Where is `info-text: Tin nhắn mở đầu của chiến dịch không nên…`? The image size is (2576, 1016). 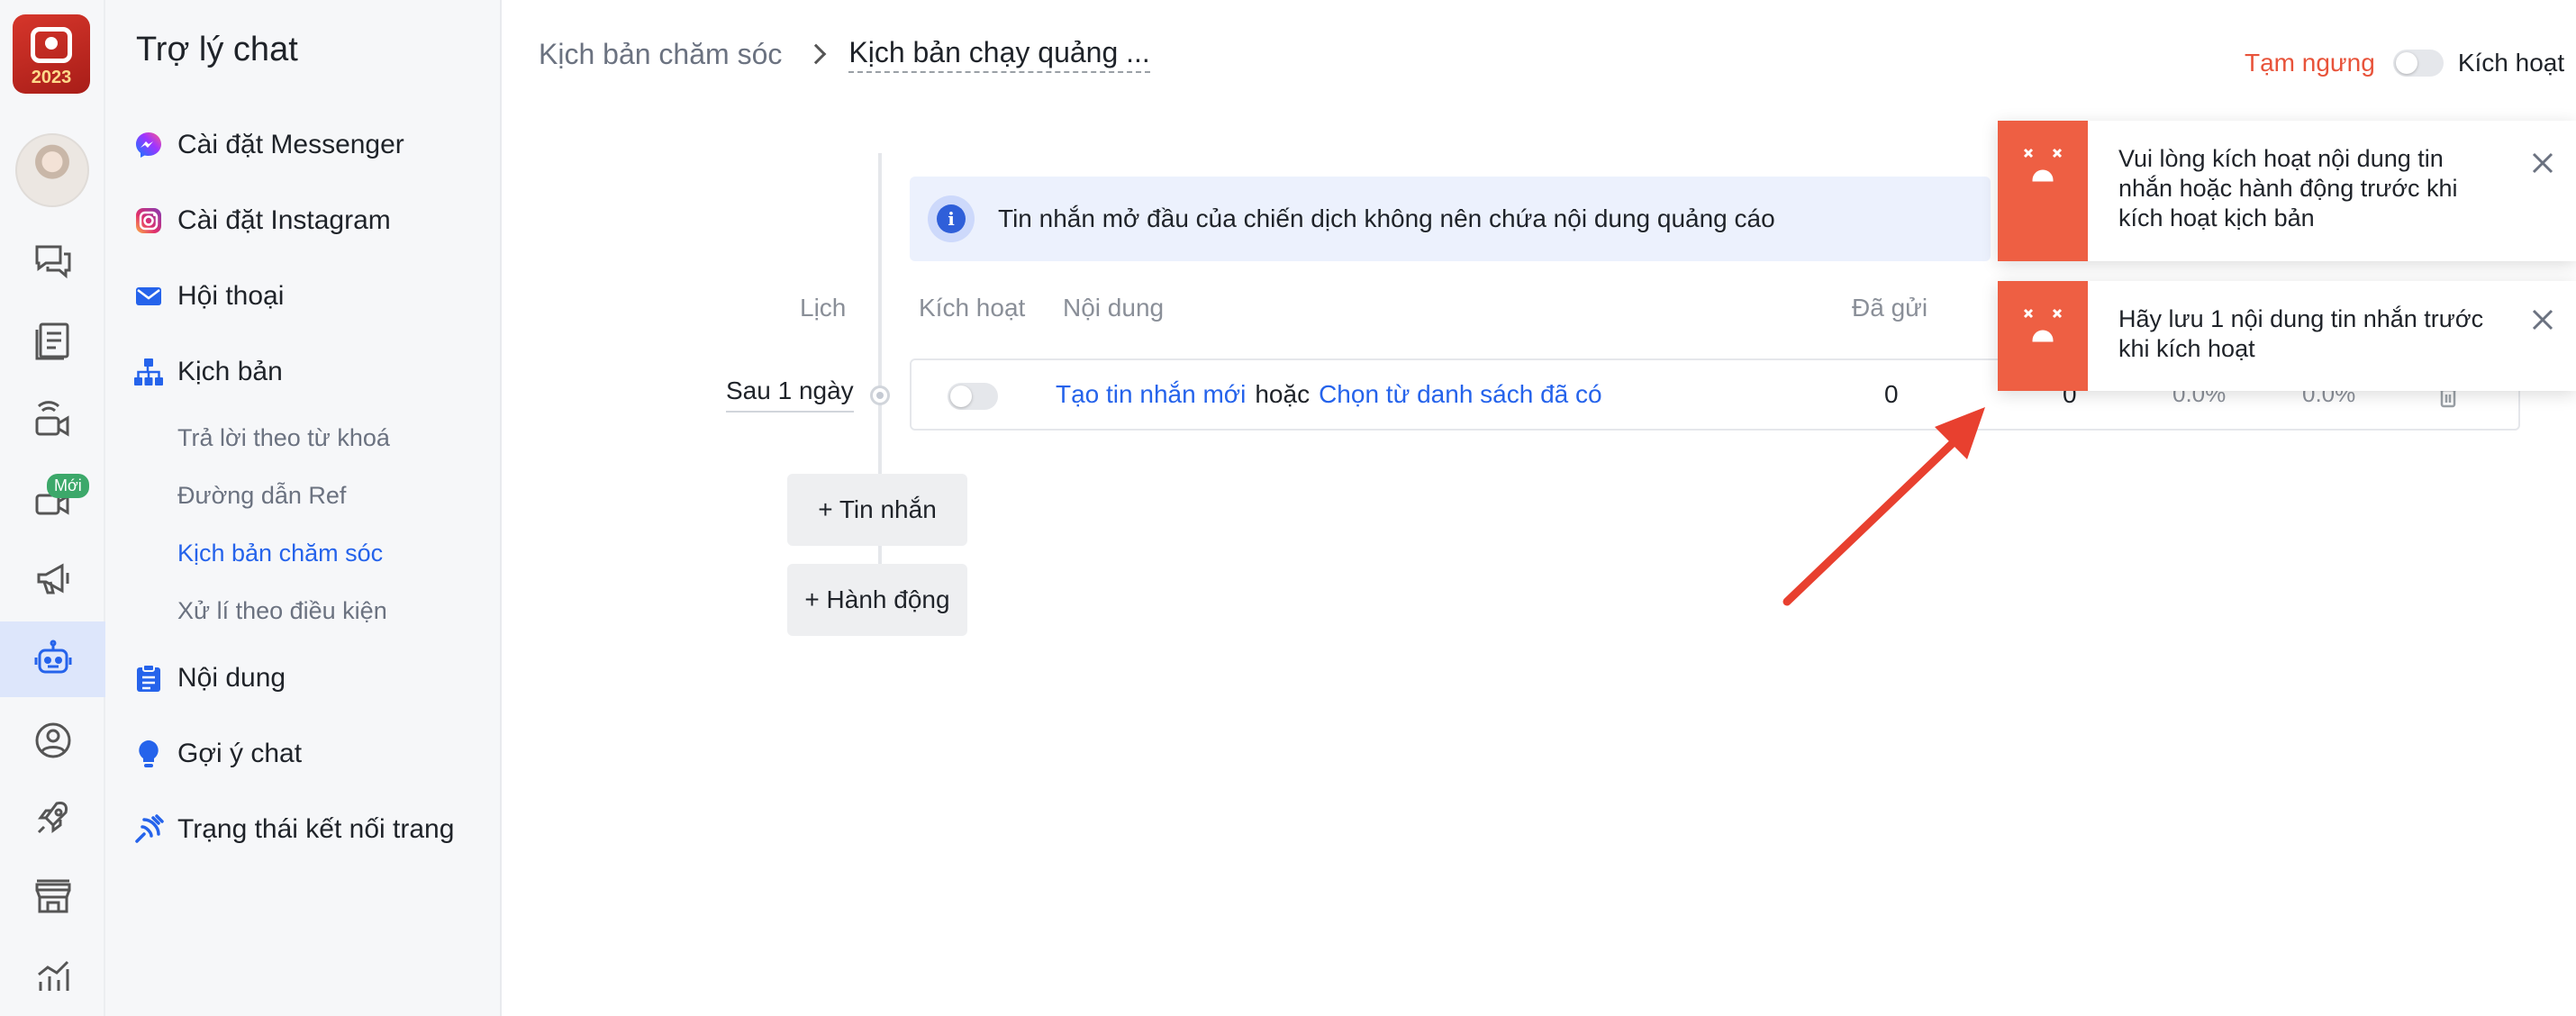
info-text: Tin nhắn mở đầu của chiến dịch không nên… is located at coordinates (1386, 218).